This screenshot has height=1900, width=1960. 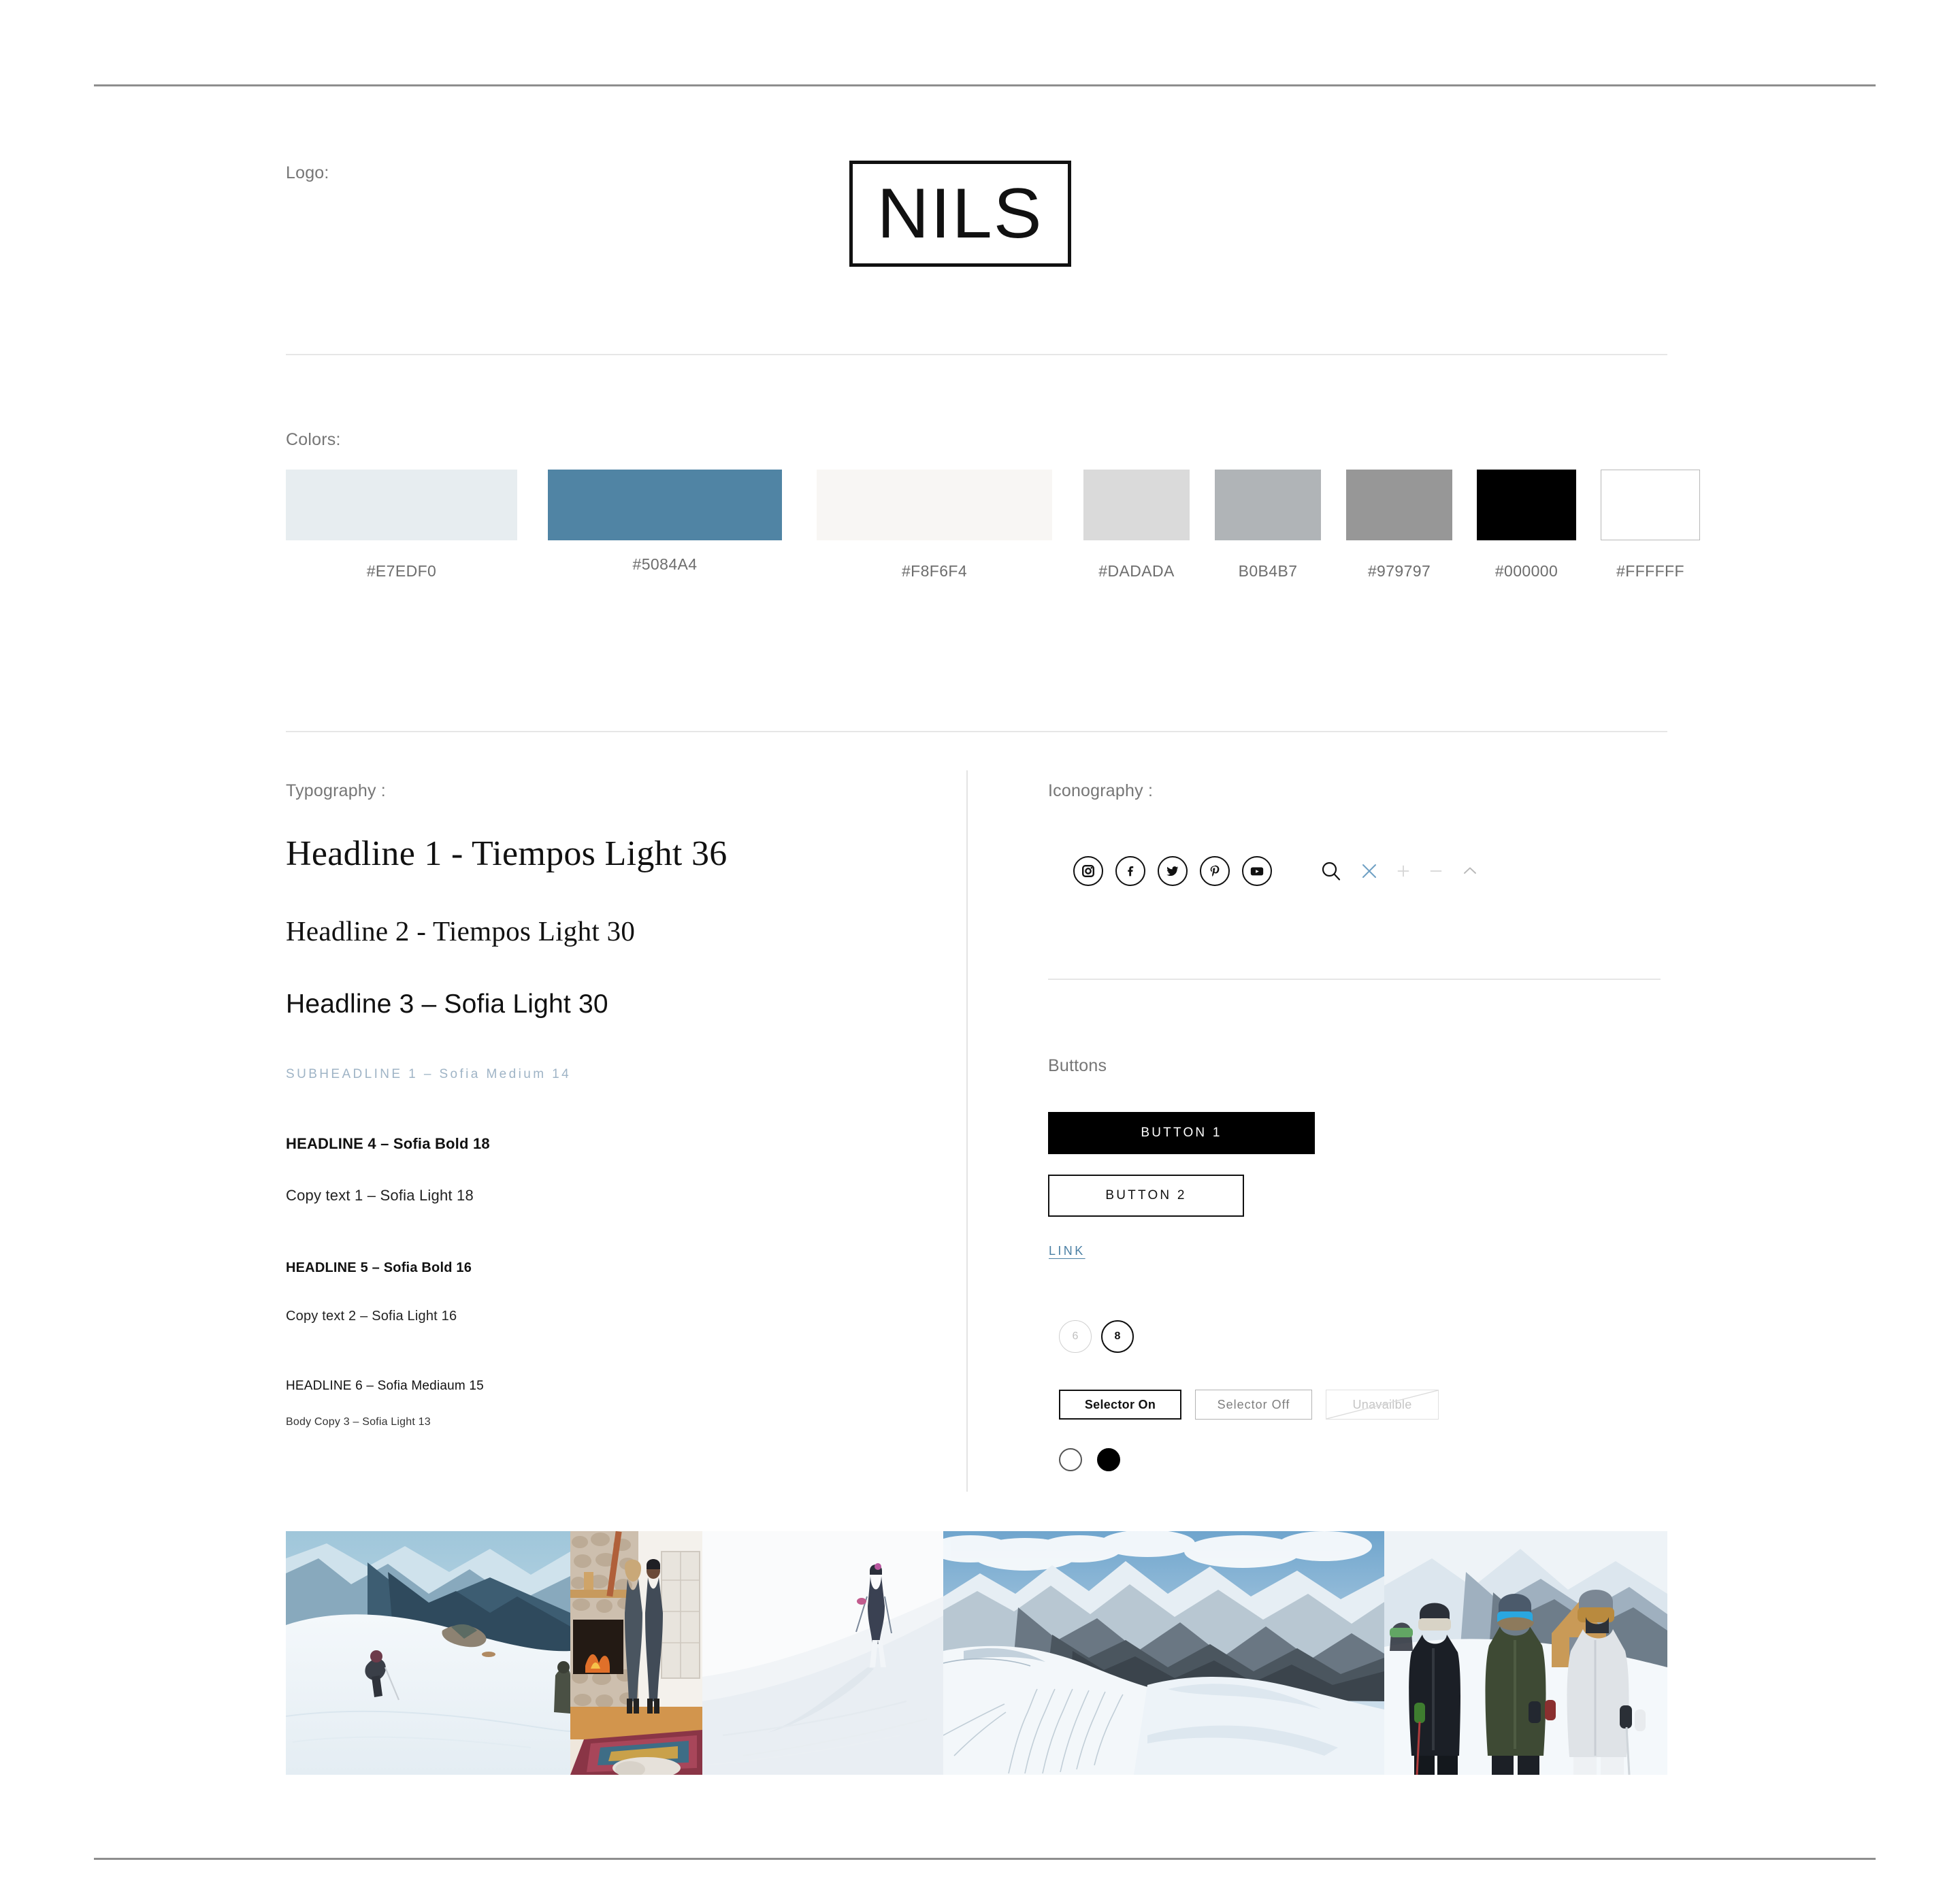 I want to click on photo-three-skiers-in-goggles-and-jackets, so click(x=1526, y=1653).